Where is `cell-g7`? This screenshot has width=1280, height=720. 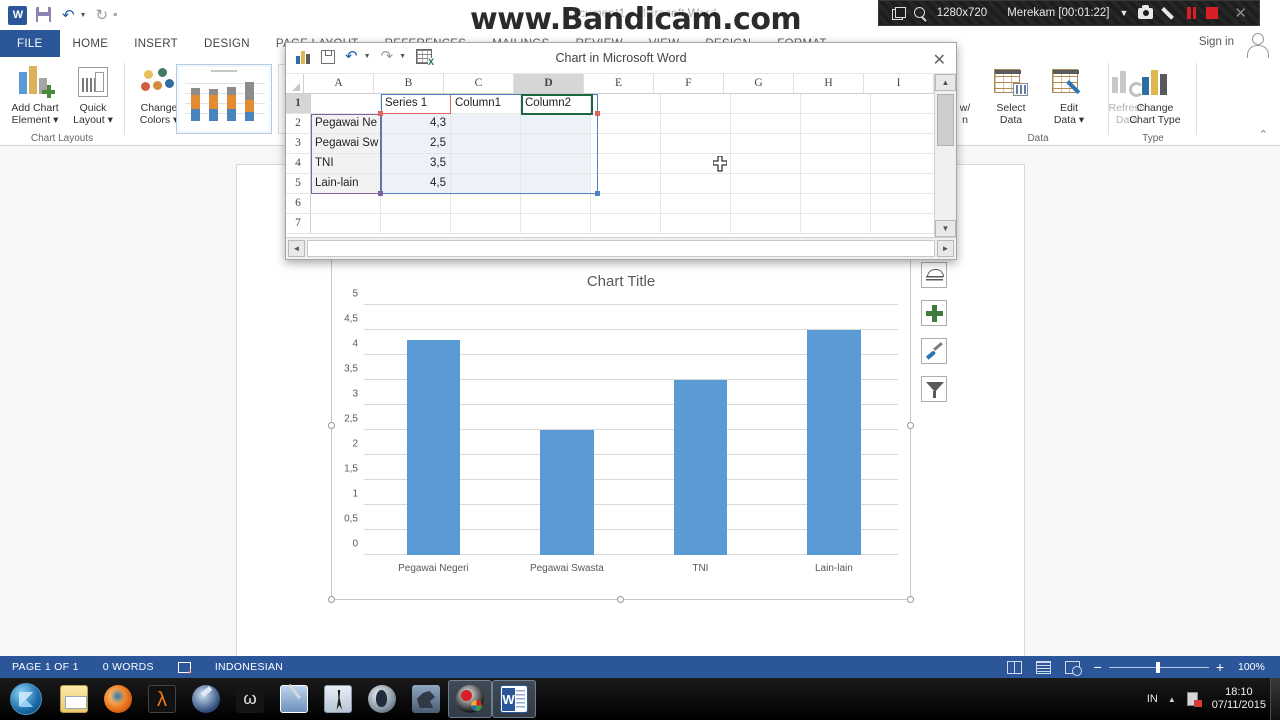
cell-g7 is located at coordinates (766, 223).